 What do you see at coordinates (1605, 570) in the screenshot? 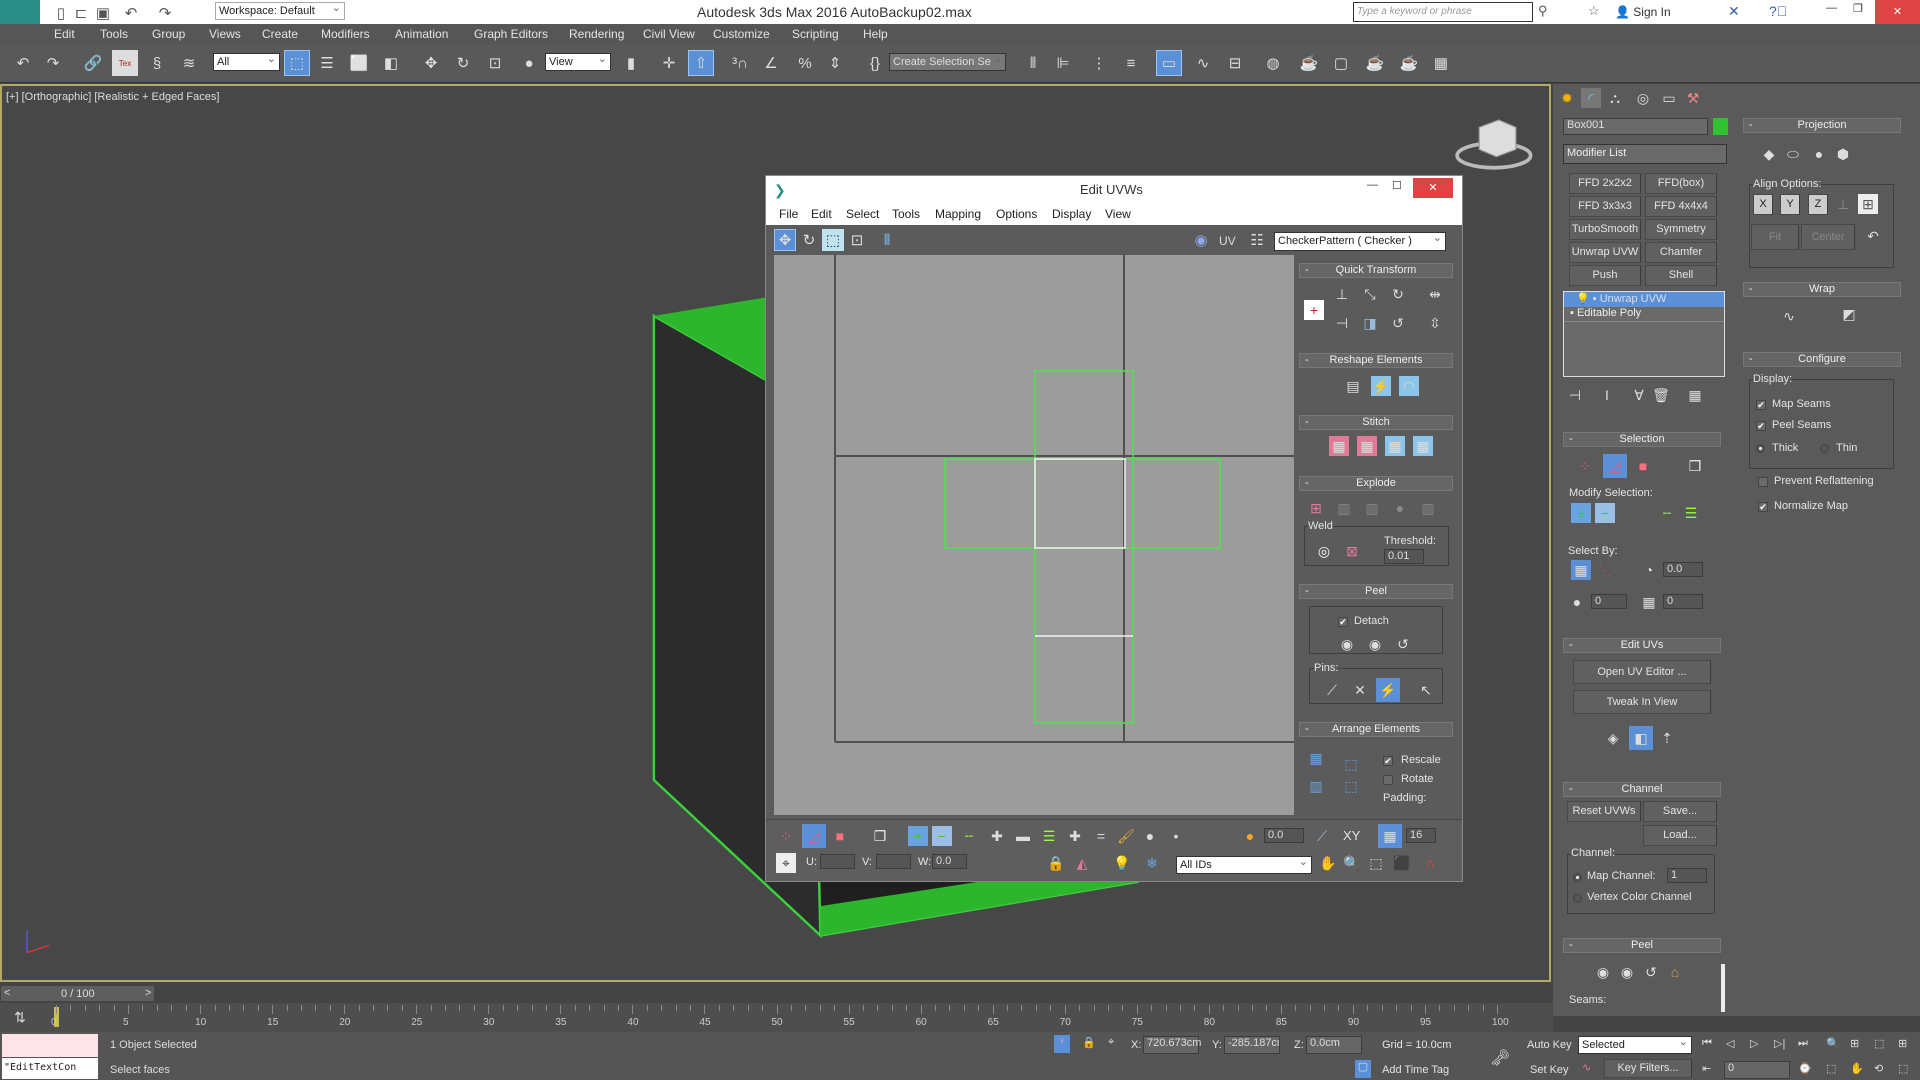
I see `ignore-backfacing-icon: ⋱` at bounding box center [1605, 570].